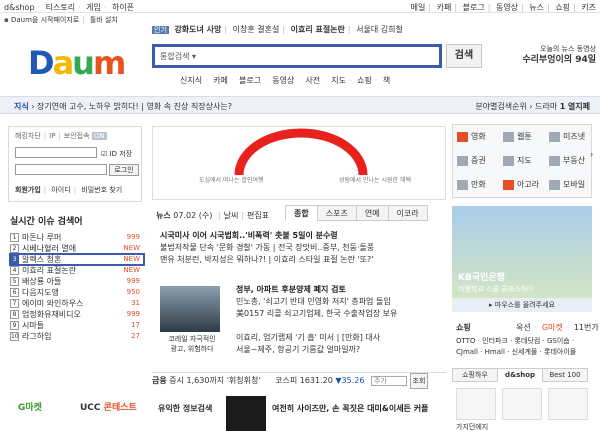 This screenshot has height=431, width=600. Describe the element at coordinates (372, 213) in the screenshot. I see `tab-entertainment: 연예` at that location.